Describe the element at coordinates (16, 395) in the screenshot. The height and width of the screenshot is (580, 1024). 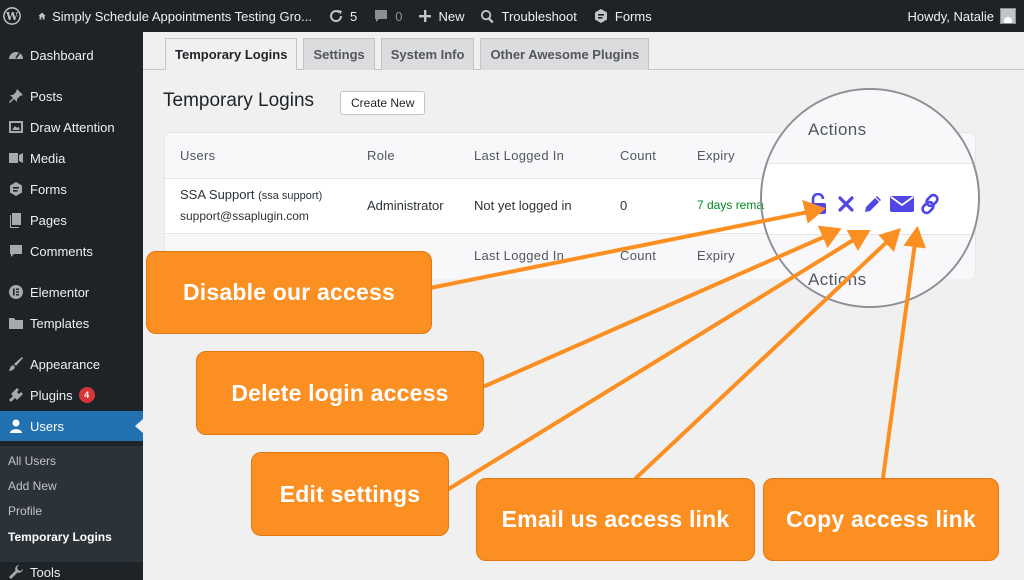
I see `plugin-icon` at that location.